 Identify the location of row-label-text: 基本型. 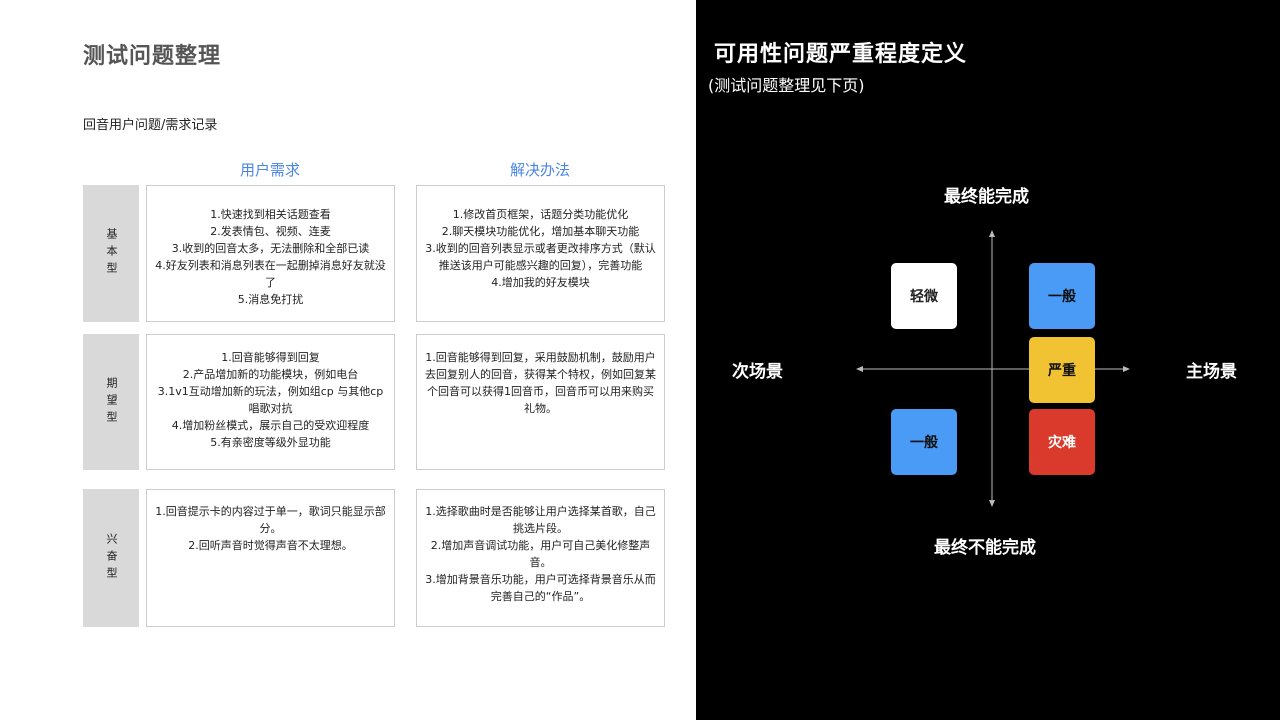
(111, 253).